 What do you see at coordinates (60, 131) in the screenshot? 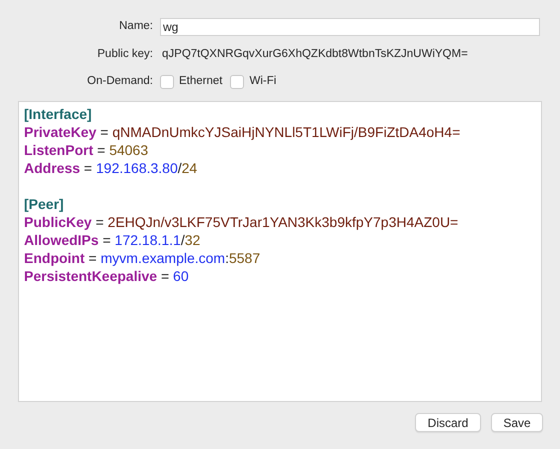
I see `config-key: PrivateKey` at bounding box center [60, 131].